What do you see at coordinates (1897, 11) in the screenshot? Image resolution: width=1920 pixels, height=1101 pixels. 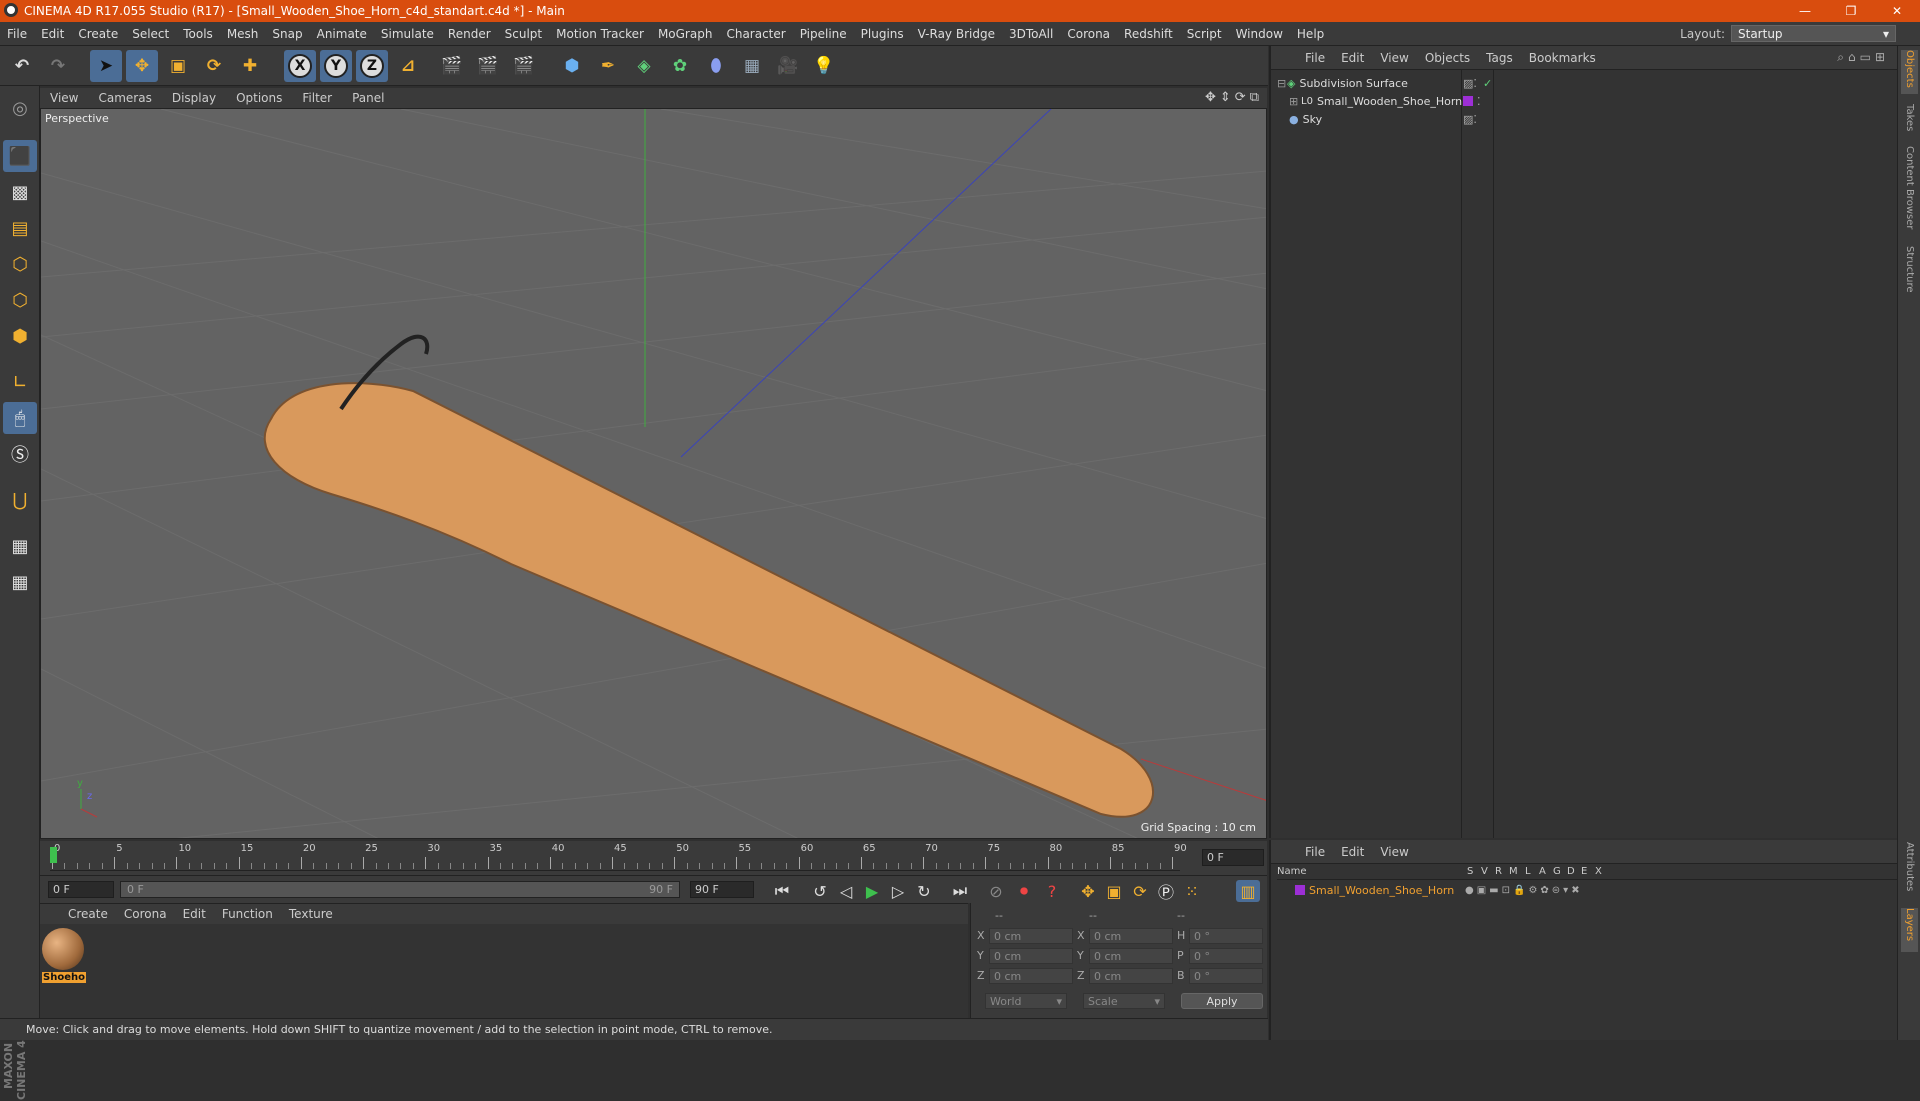 I see `close-button: ✕` at bounding box center [1897, 11].